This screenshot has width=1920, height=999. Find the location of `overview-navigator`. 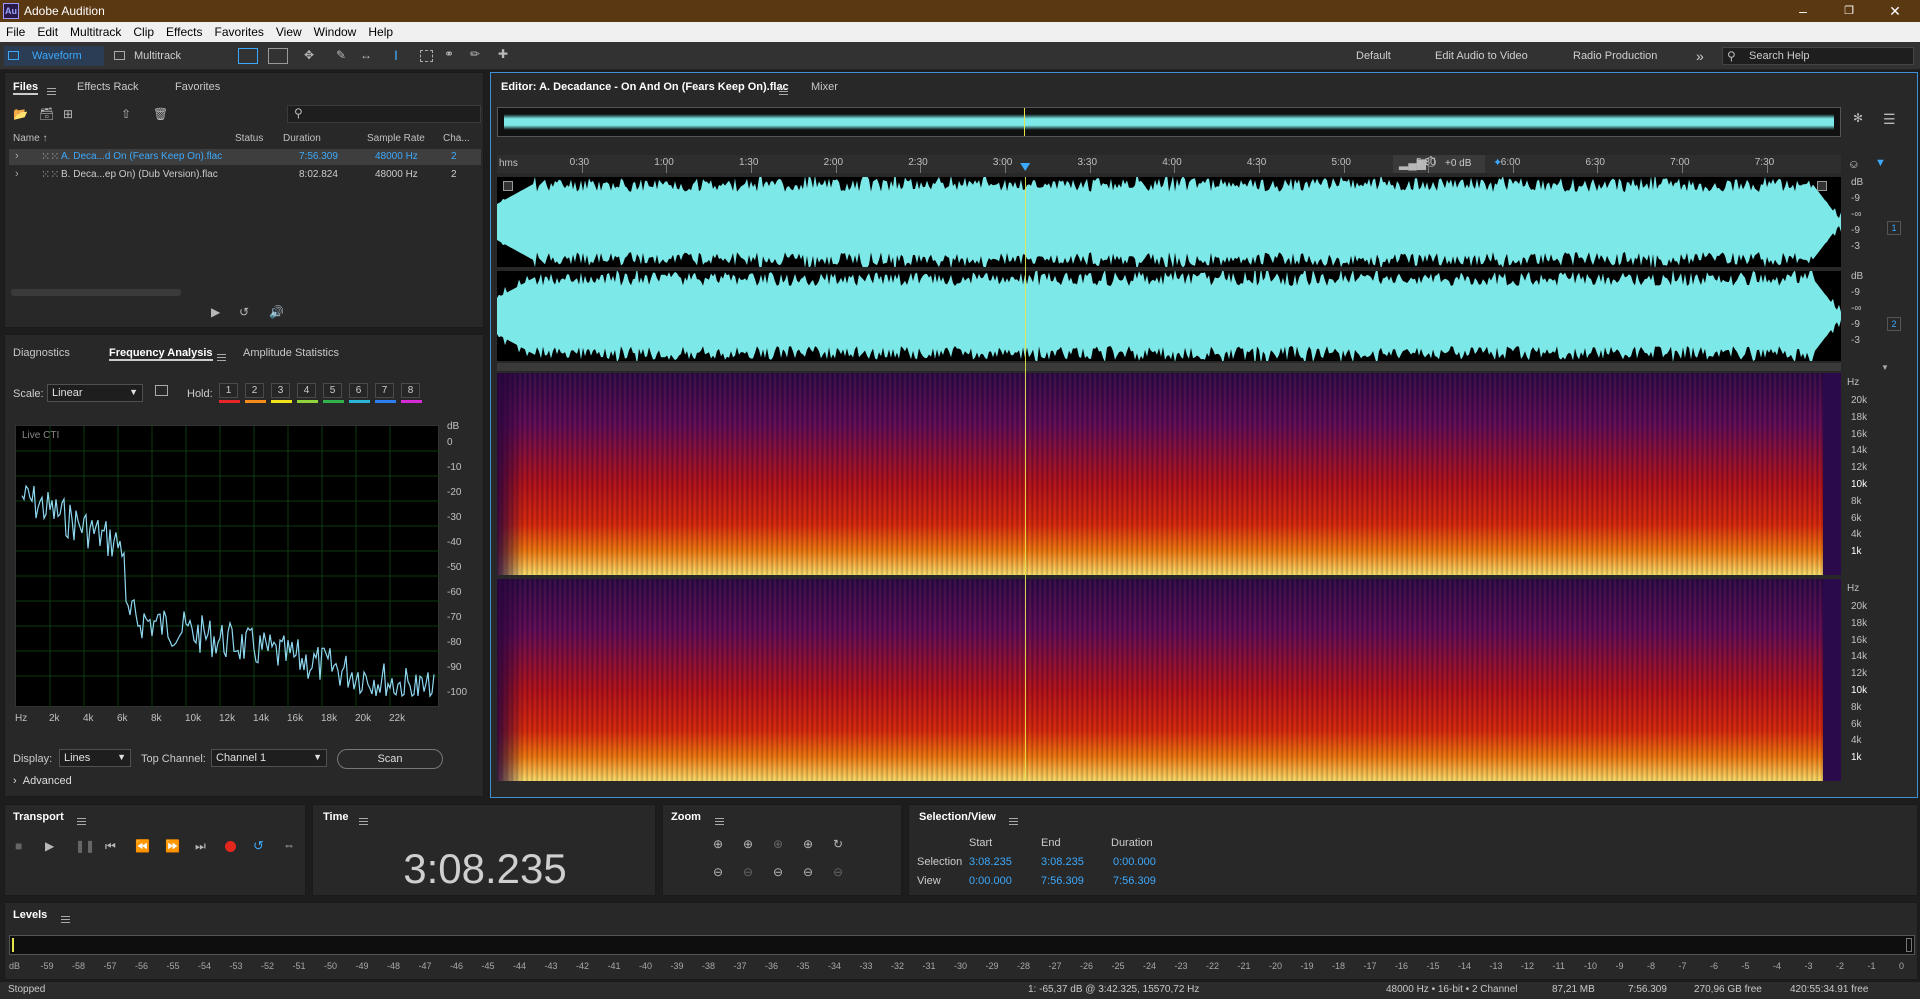

overview-navigator is located at coordinates (1169, 122).